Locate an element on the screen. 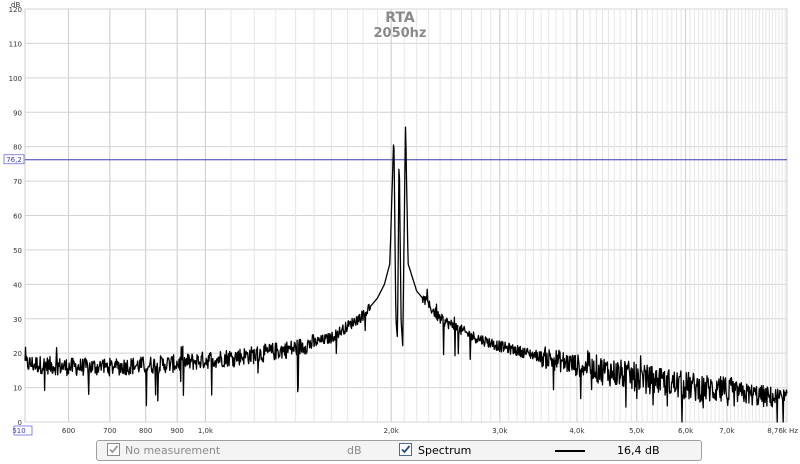 This screenshot has width=800, height=464. reference-line-label: 76,2 is located at coordinates (14, 160).